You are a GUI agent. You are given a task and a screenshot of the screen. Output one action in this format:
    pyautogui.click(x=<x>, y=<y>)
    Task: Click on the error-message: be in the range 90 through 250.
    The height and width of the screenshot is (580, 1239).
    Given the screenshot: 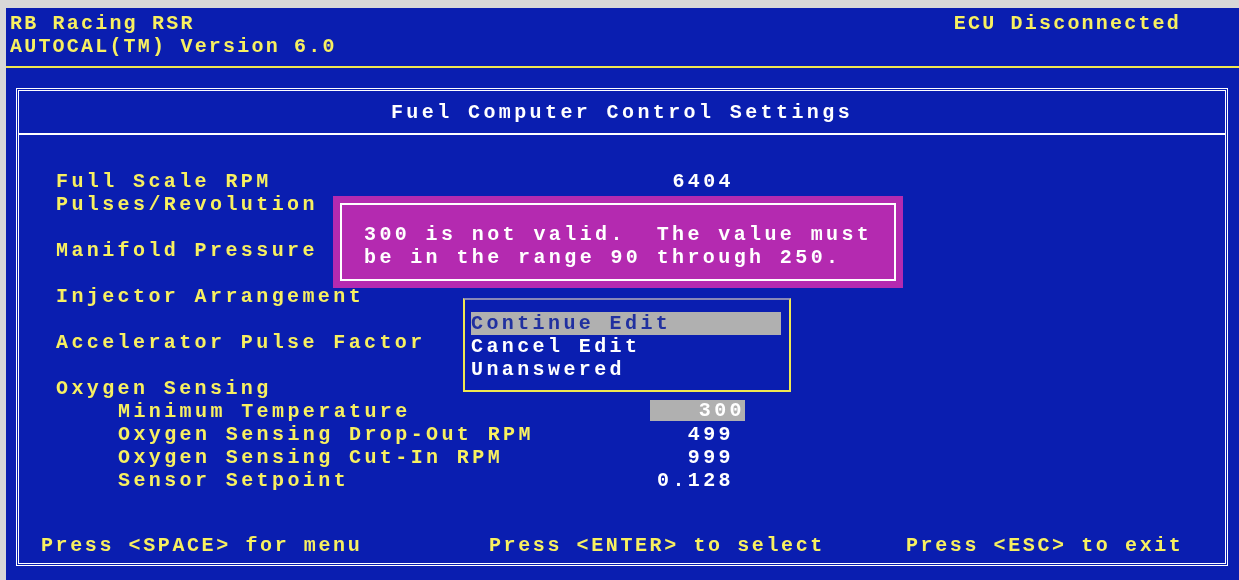 What is the action you would take?
    pyautogui.click(x=603, y=257)
    